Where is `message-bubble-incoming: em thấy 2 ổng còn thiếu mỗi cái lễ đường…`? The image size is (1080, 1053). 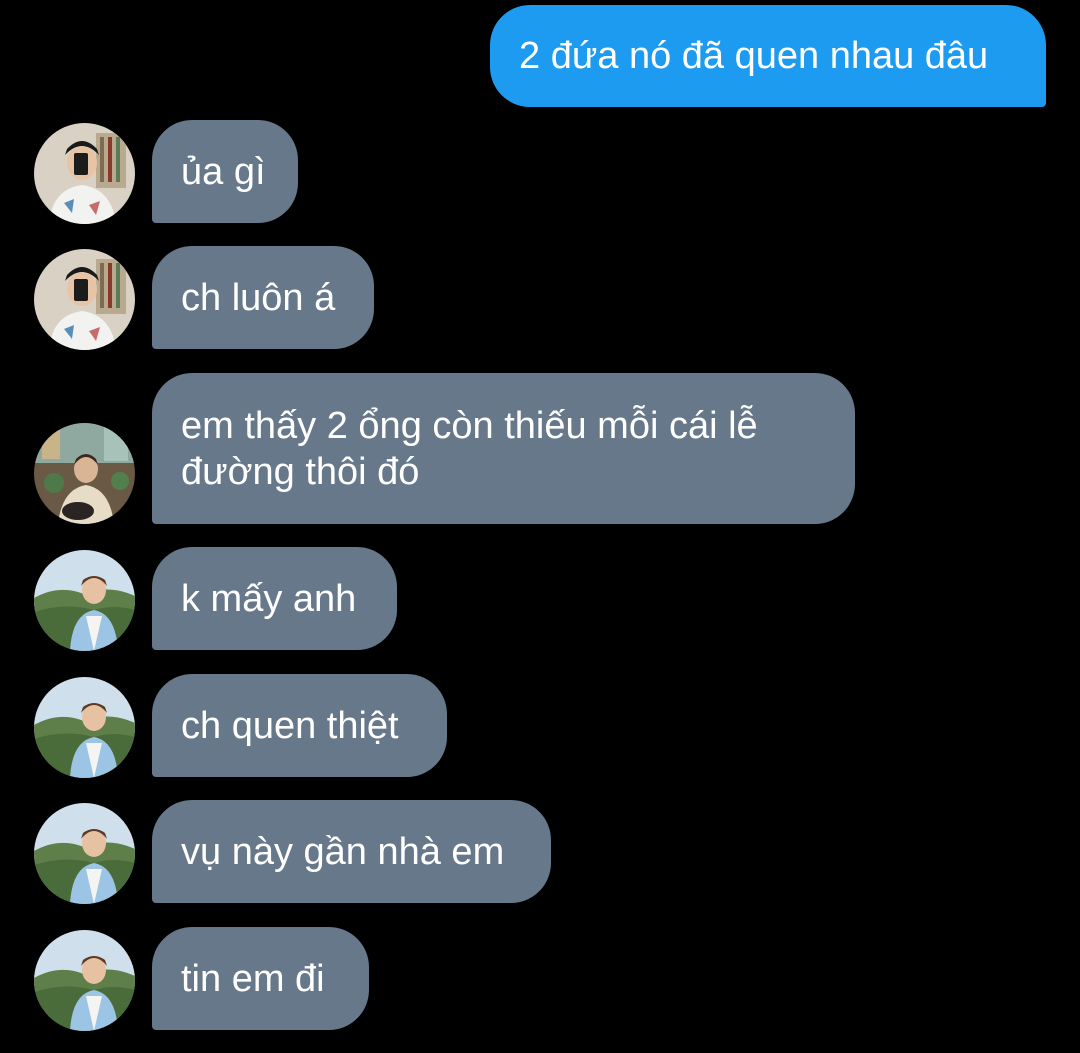
message-bubble-incoming: em thấy 2 ổng còn thiếu mỗi cái lễ đường… is located at coordinates (503, 448).